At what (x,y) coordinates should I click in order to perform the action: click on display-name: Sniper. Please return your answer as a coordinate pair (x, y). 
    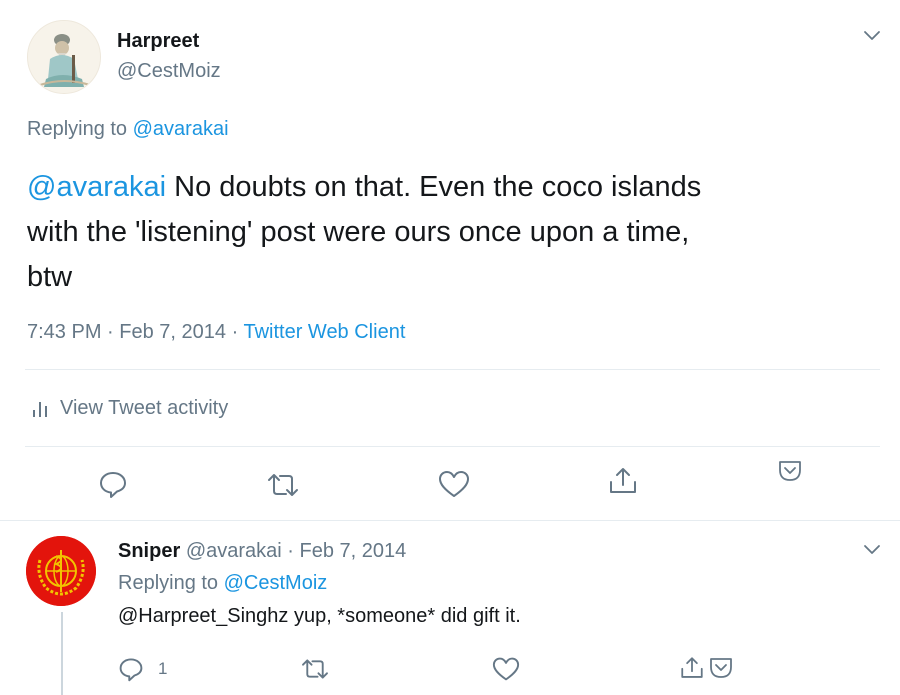
    Looking at the image, I should click on (149, 551).